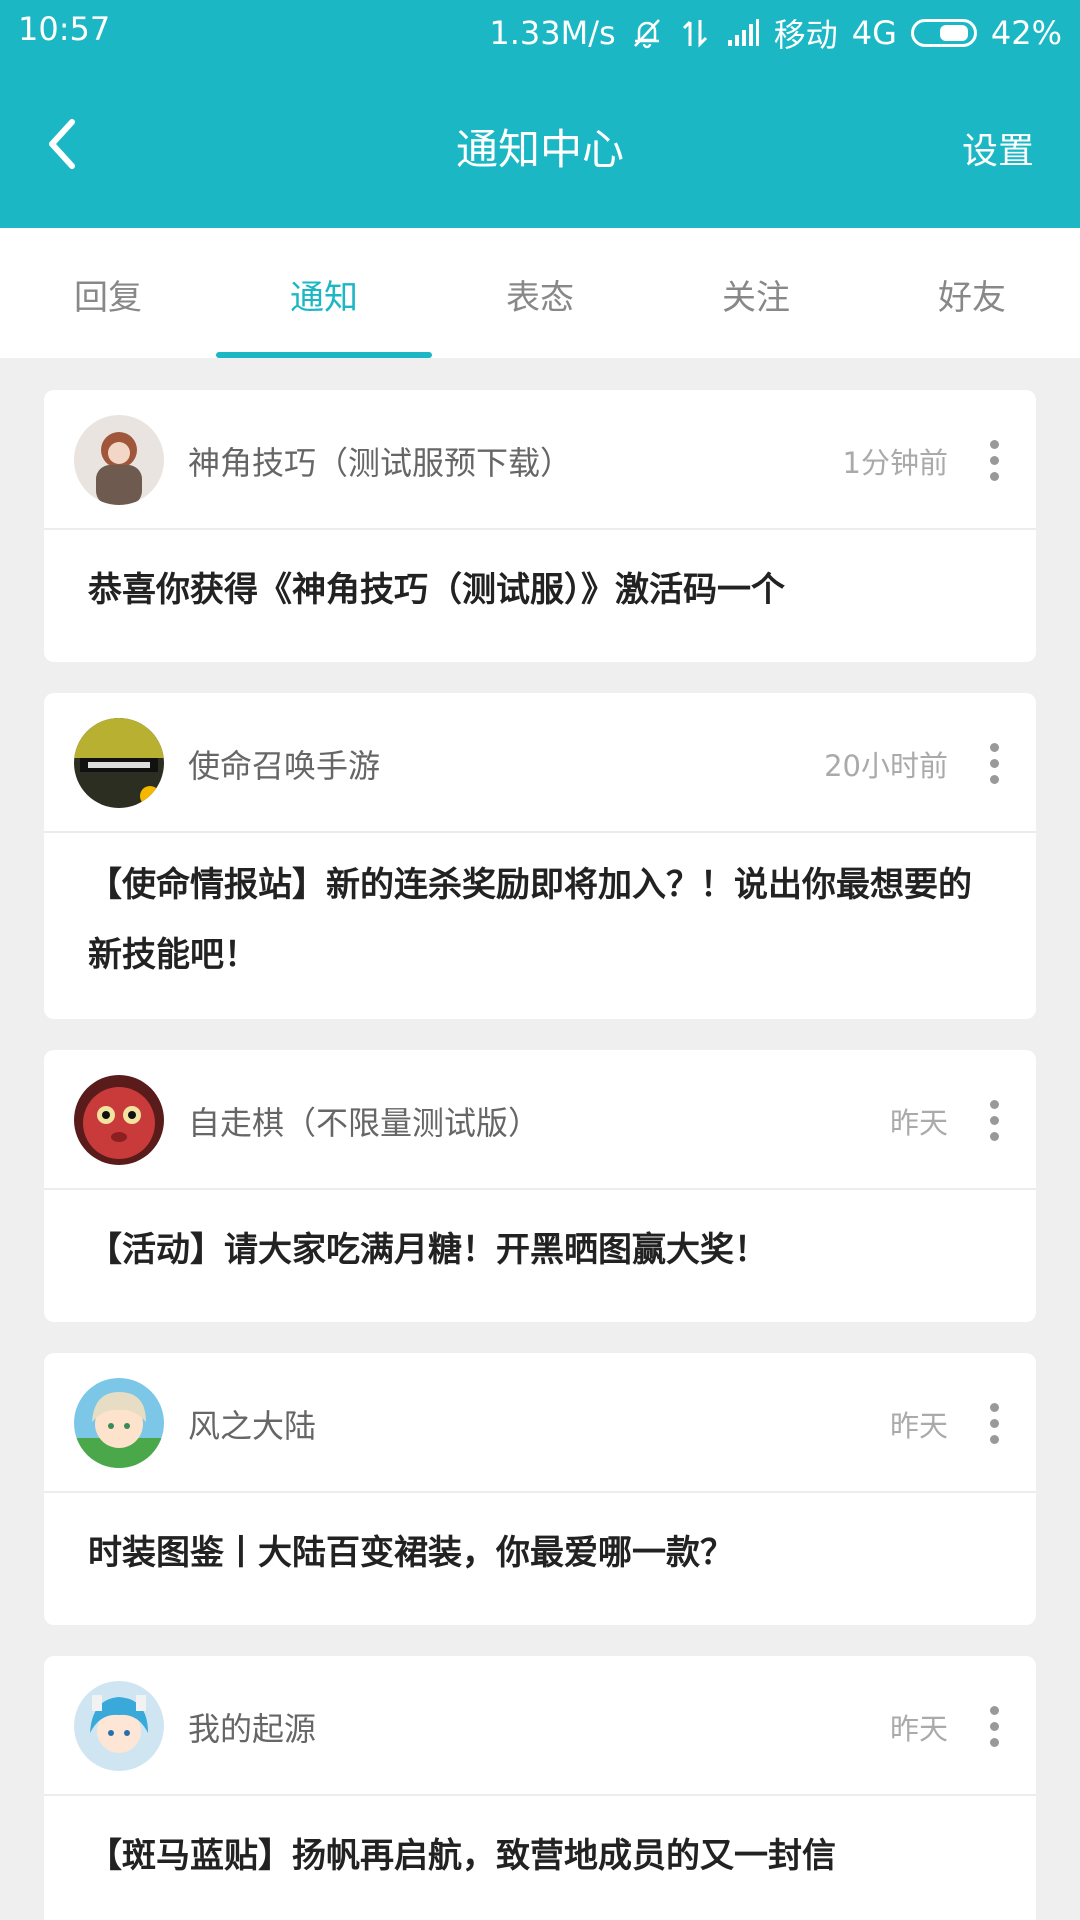 The image size is (1080, 1920). Describe the element at coordinates (972, 294) in the screenshot. I see `tab-friends: 好友` at that location.